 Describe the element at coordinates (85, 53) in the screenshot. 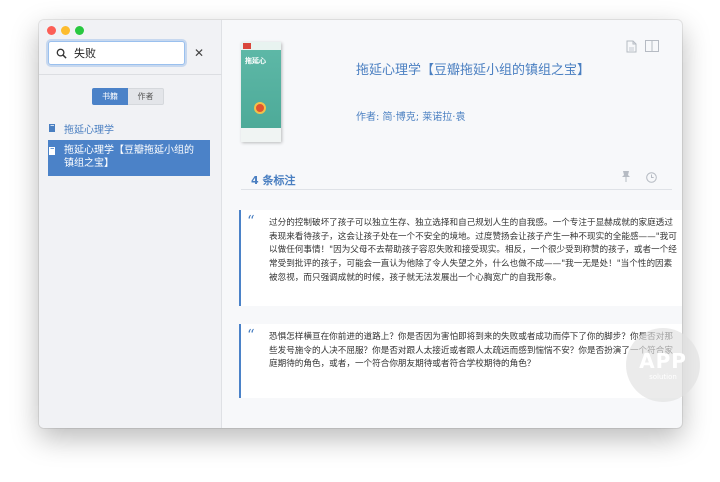

I see `search-value: 失败` at that location.